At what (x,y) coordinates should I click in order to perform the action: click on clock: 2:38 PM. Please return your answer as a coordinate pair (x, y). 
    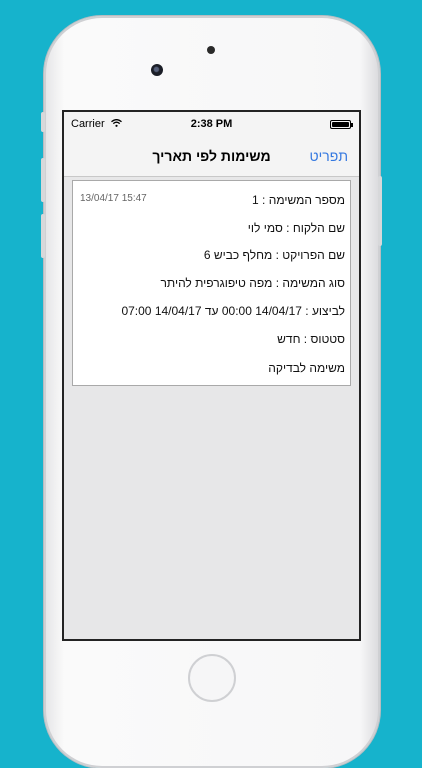
    Looking at the image, I should click on (211, 124).